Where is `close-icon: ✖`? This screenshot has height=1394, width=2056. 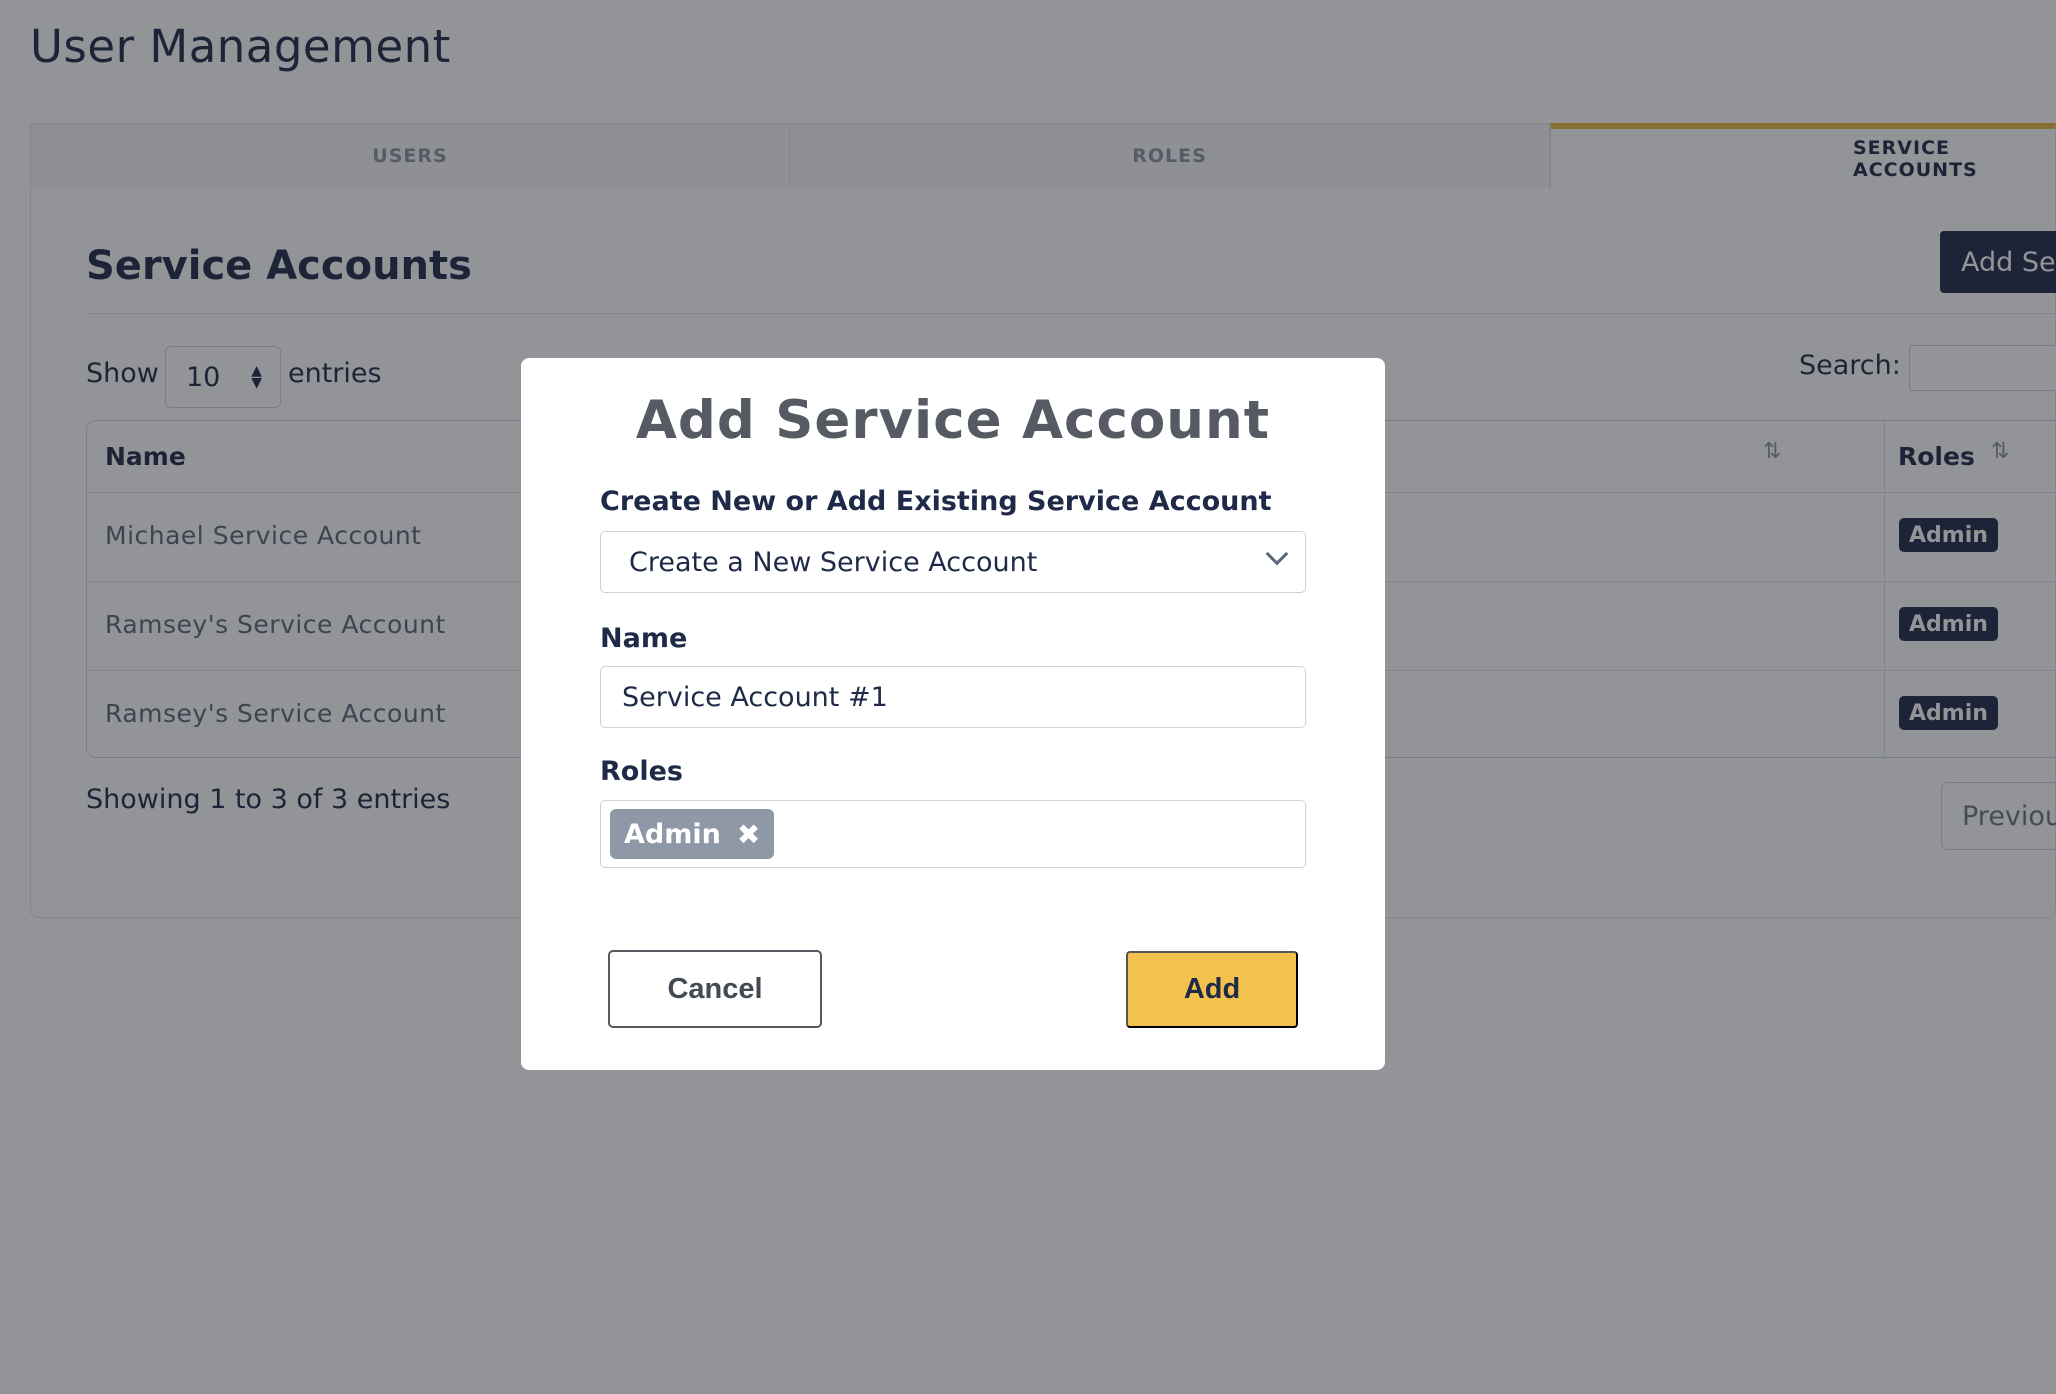 close-icon: ✖ is located at coordinates (748, 834).